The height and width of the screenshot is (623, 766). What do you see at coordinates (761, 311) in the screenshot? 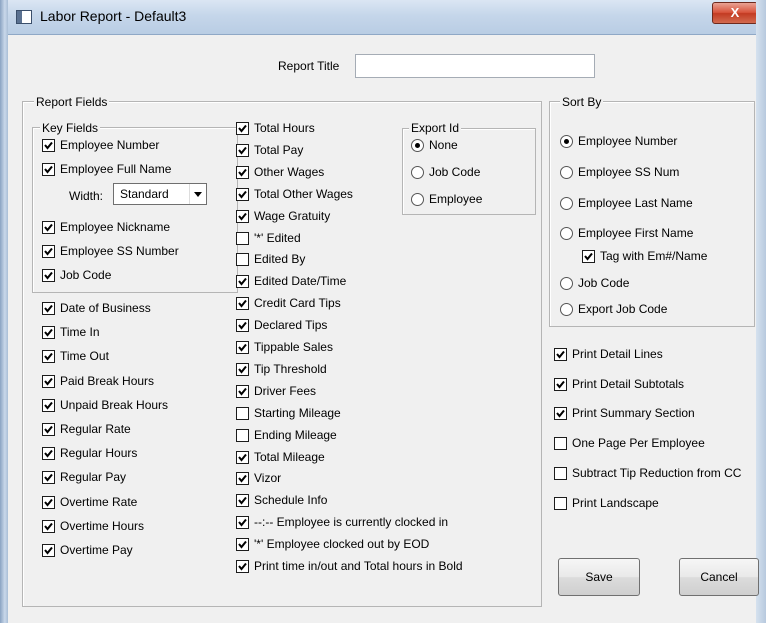
I see `window-frame-right` at bounding box center [761, 311].